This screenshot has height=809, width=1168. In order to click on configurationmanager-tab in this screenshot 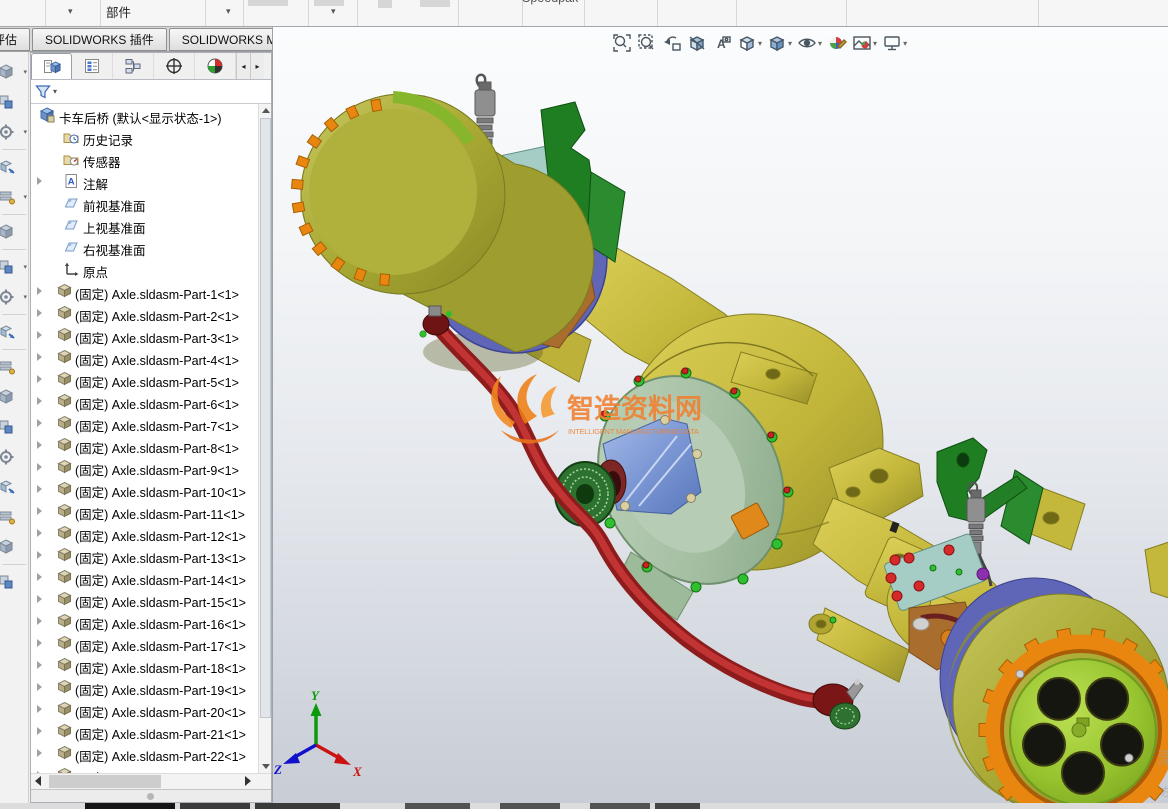, I will do `click(133, 66)`.